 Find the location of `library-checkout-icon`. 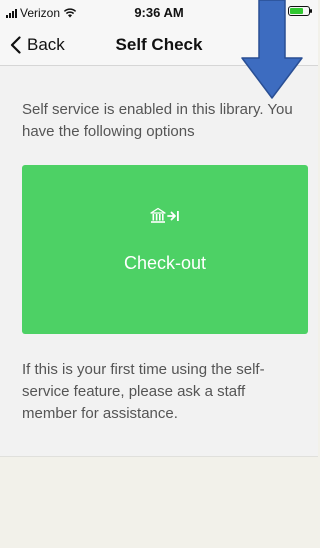

library-checkout-icon is located at coordinates (165, 216).